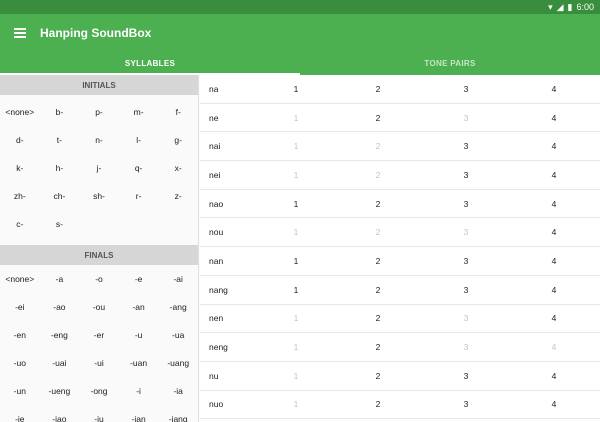 Image resolution: width=600 pixels, height=422 pixels. Describe the element at coordinates (60, 279) in the screenshot. I see `final-button: -a` at that location.